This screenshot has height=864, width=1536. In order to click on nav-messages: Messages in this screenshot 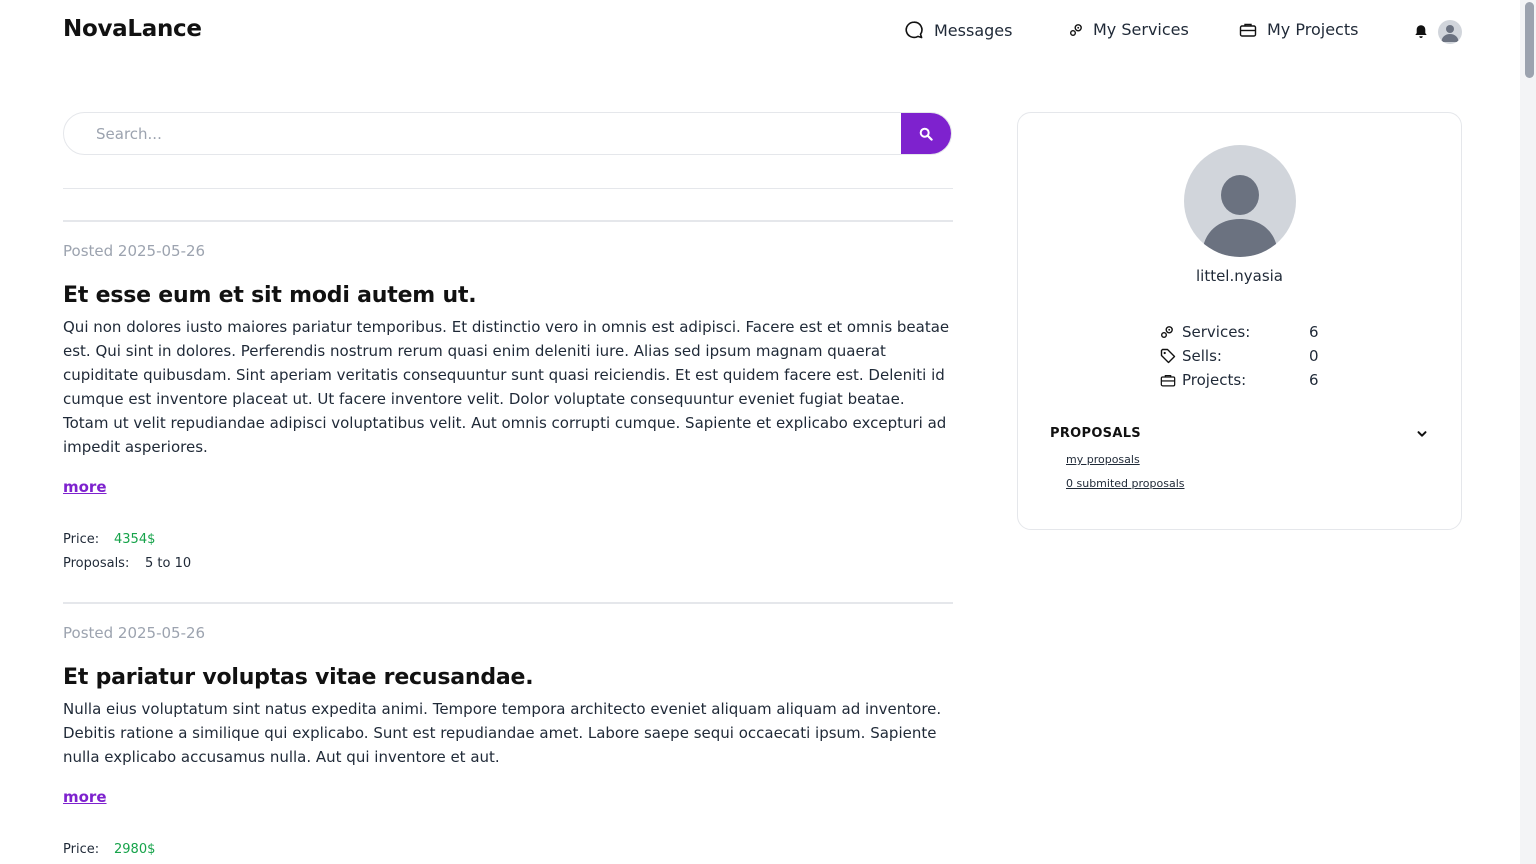, I will do `click(958, 30)`.